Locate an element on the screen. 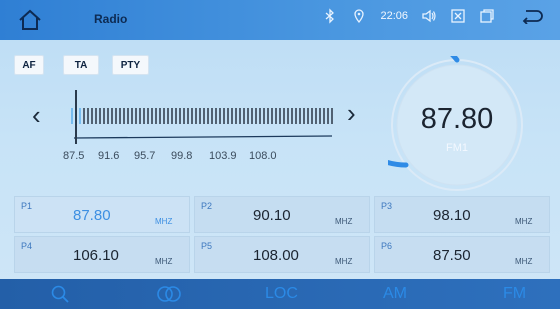 This screenshot has height=309, width=560. preset-p3: P3 98.10 MHZ is located at coordinates (462, 214).